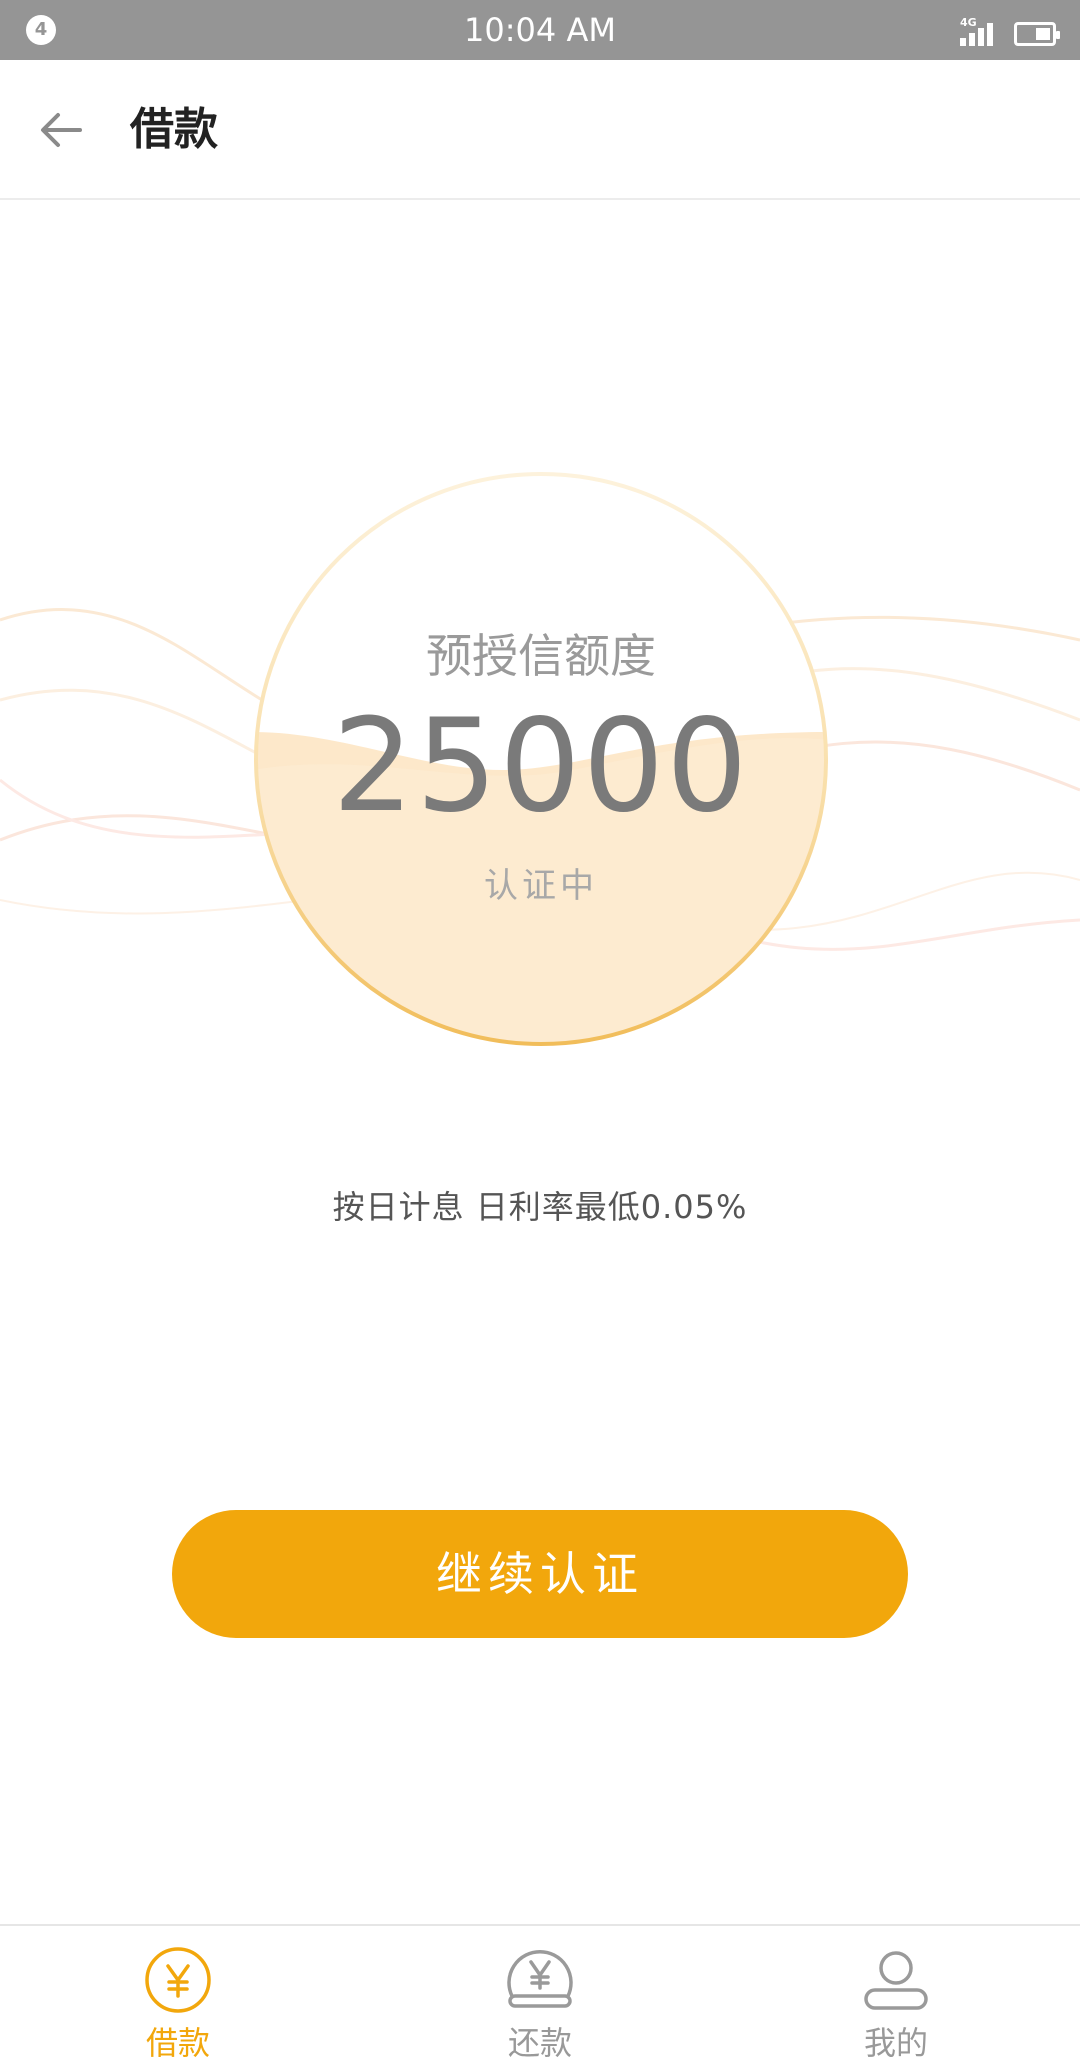 The height and width of the screenshot is (2064, 1080). I want to click on user-icon, so click(896, 1980).